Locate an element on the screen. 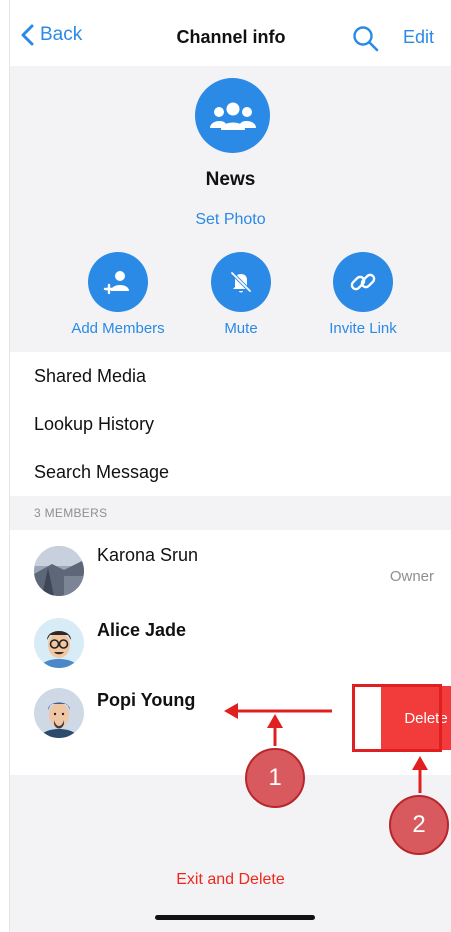 Image resolution: width=451 pixels, height=932 pixels. step-1-badge: 1 is located at coordinates (275, 778).